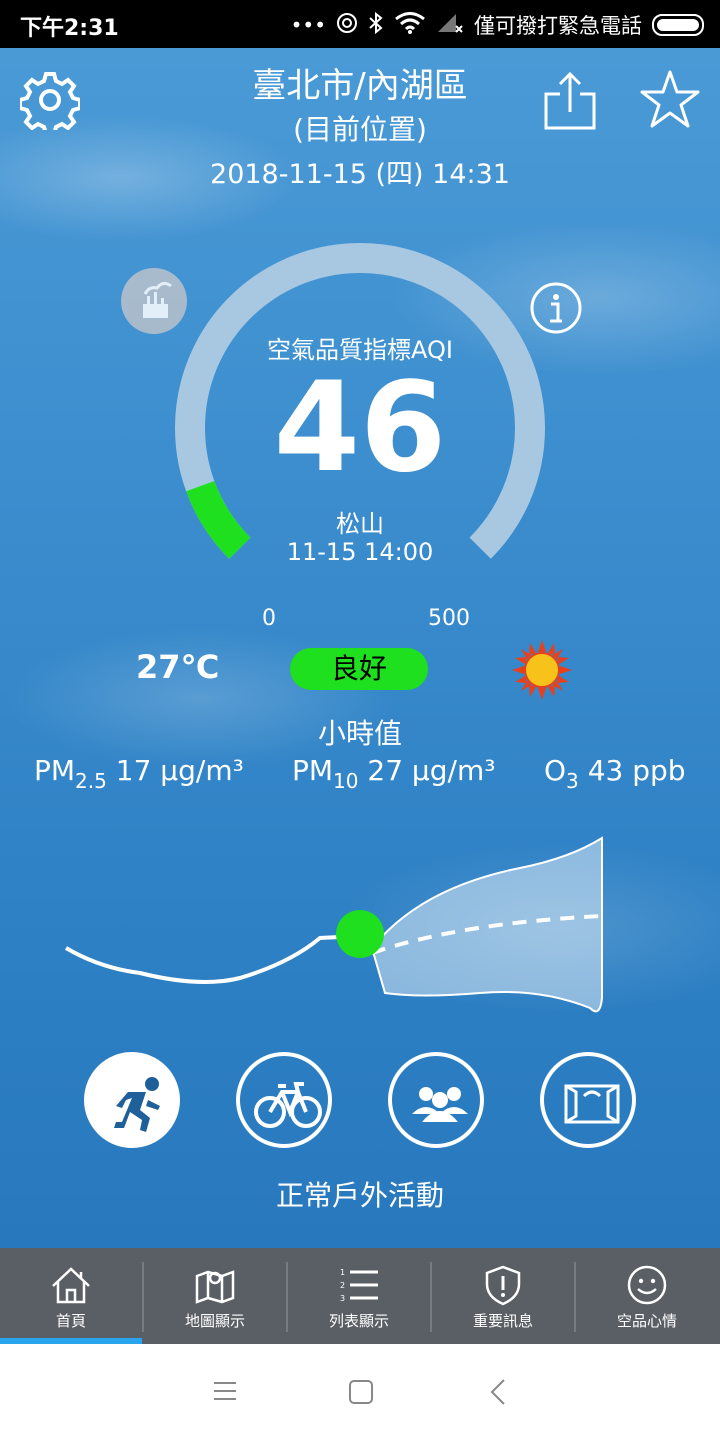 Image resolution: width=720 pixels, height=1440 pixels. What do you see at coordinates (359, 1285) in the screenshot?
I see `list-icon: 1 2 3` at bounding box center [359, 1285].